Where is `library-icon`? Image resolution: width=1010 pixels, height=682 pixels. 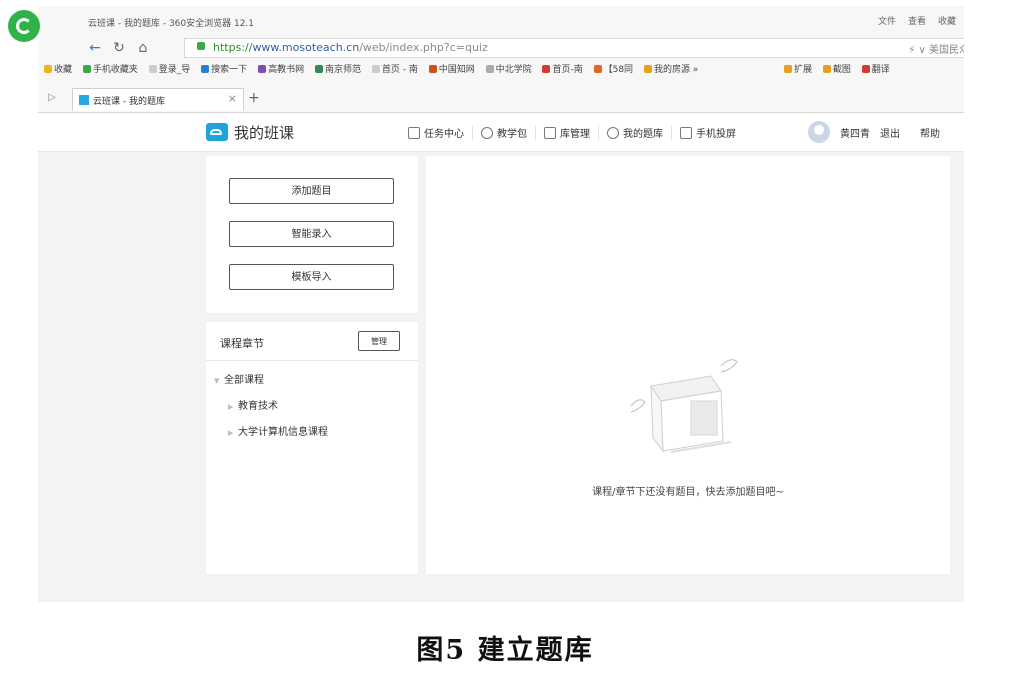 library-icon is located at coordinates (550, 132).